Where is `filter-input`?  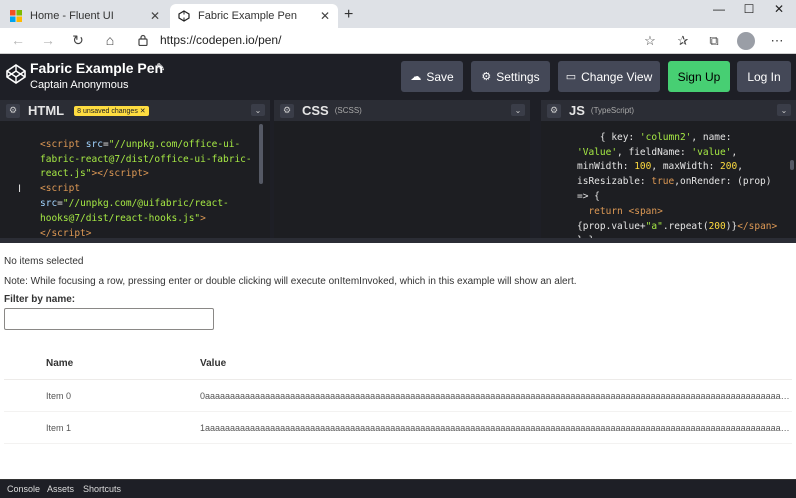
filter-input is located at coordinates (109, 319).